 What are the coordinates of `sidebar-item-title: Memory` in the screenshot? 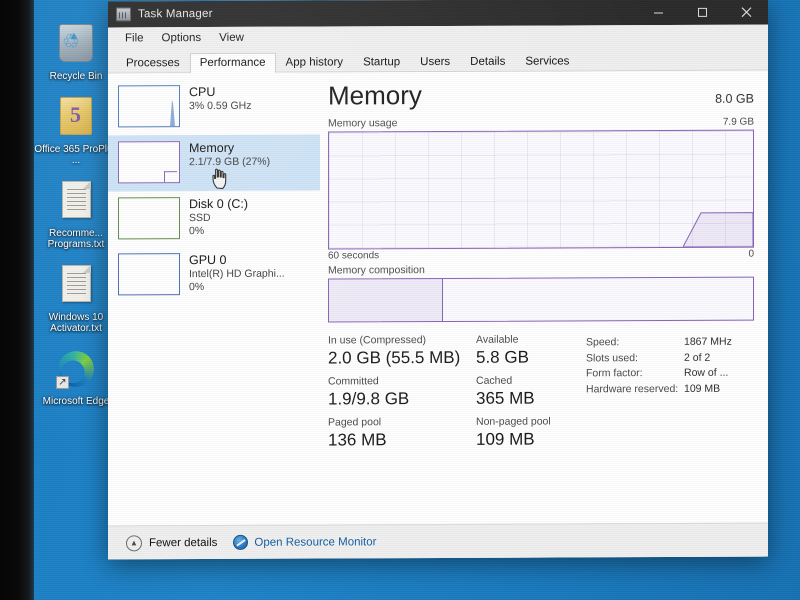 It's located at (212, 148).